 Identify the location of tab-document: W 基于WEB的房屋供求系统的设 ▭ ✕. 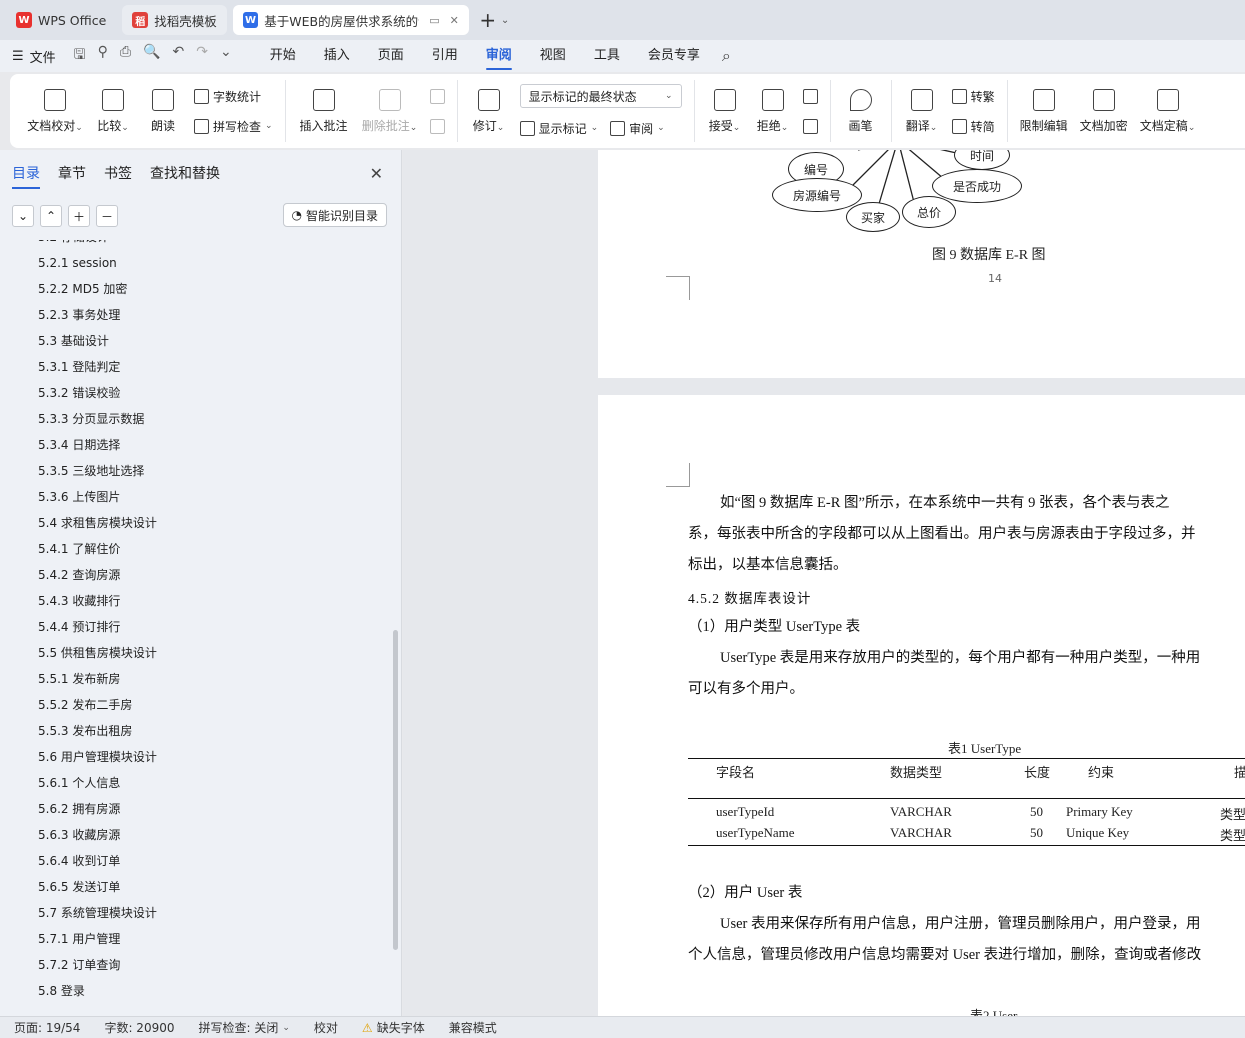
(350, 20).